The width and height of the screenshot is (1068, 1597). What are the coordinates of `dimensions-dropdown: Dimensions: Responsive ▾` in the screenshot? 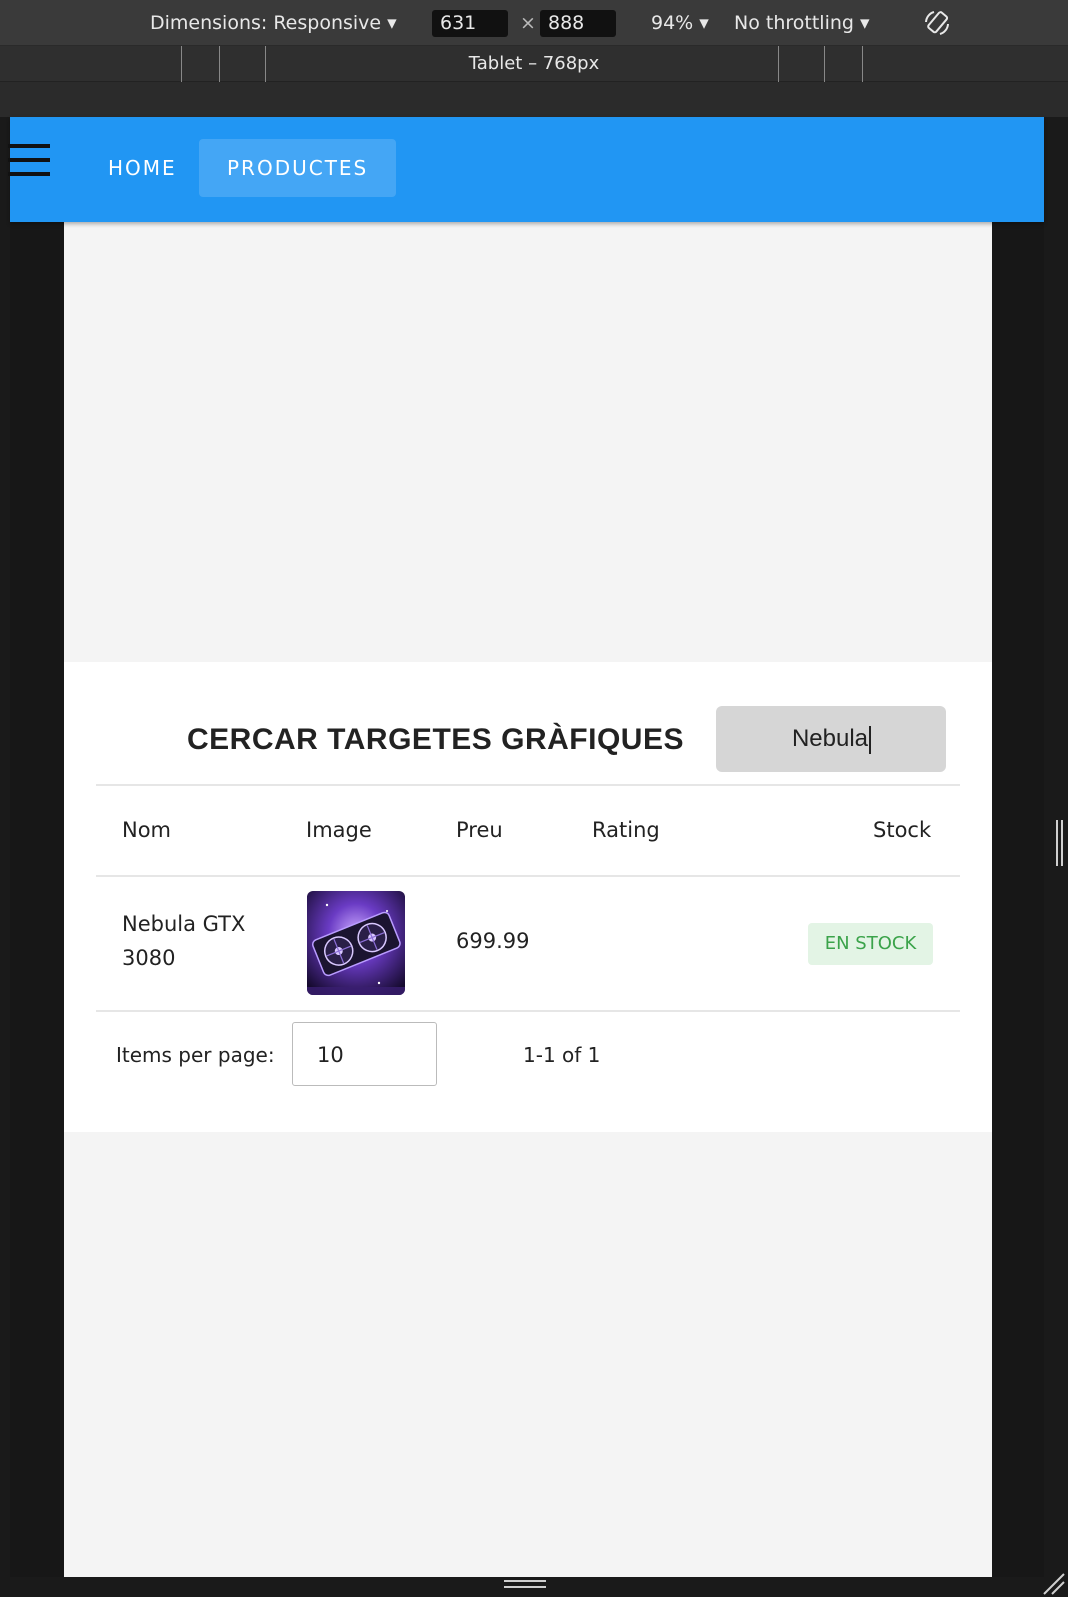 It's located at (273, 23).